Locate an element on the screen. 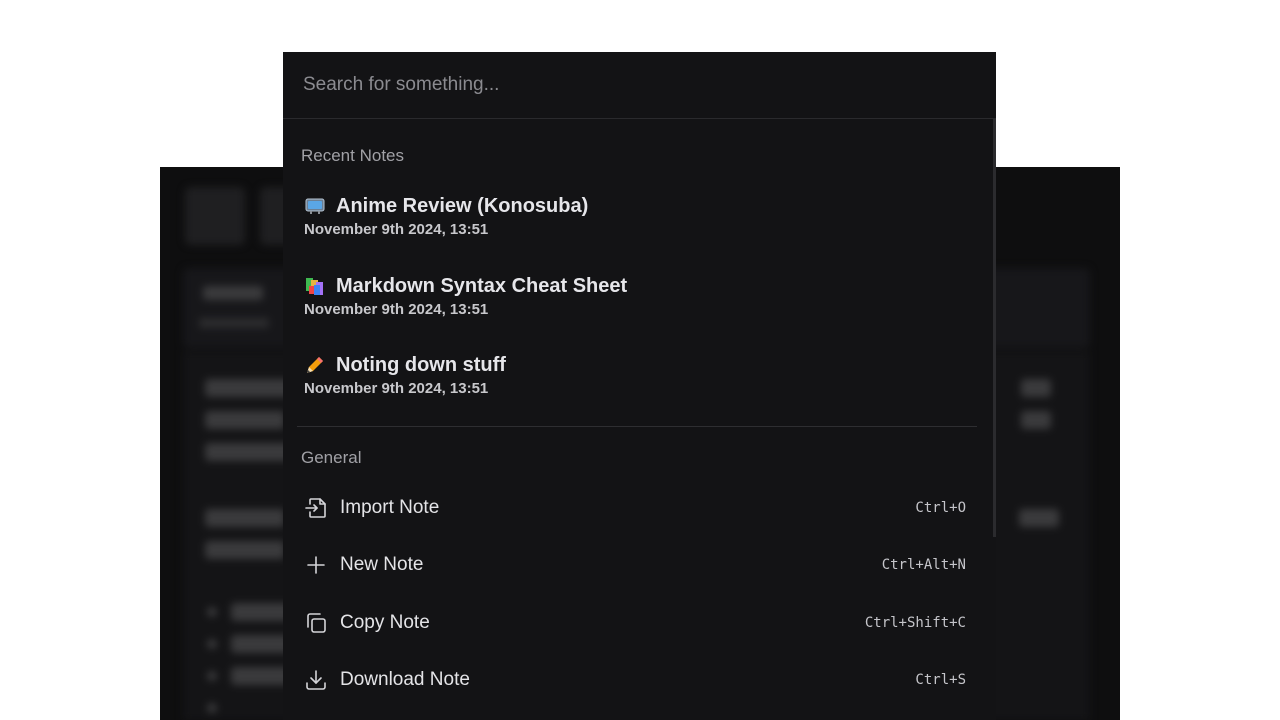 The image size is (1280, 720). command-label: Copy Note is located at coordinates (385, 622).